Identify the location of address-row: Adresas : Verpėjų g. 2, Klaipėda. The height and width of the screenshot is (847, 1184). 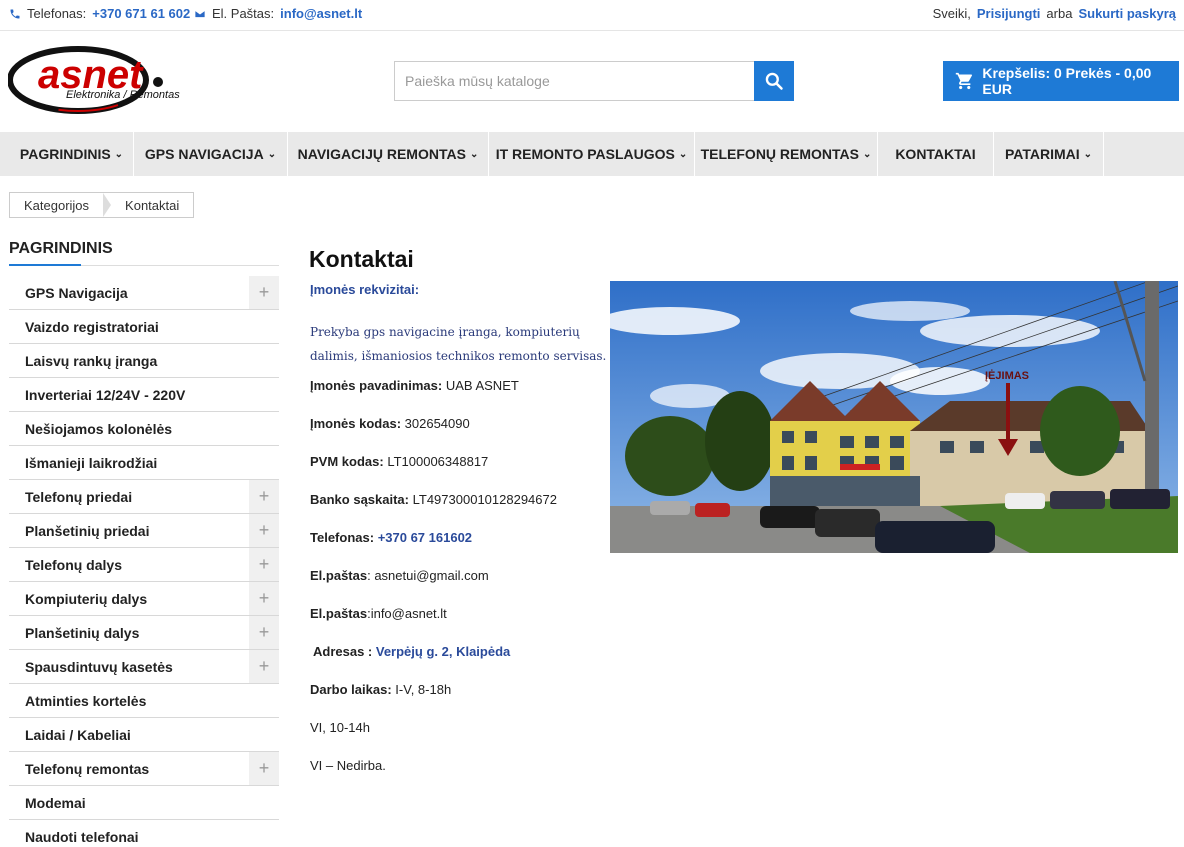
(463, 651).